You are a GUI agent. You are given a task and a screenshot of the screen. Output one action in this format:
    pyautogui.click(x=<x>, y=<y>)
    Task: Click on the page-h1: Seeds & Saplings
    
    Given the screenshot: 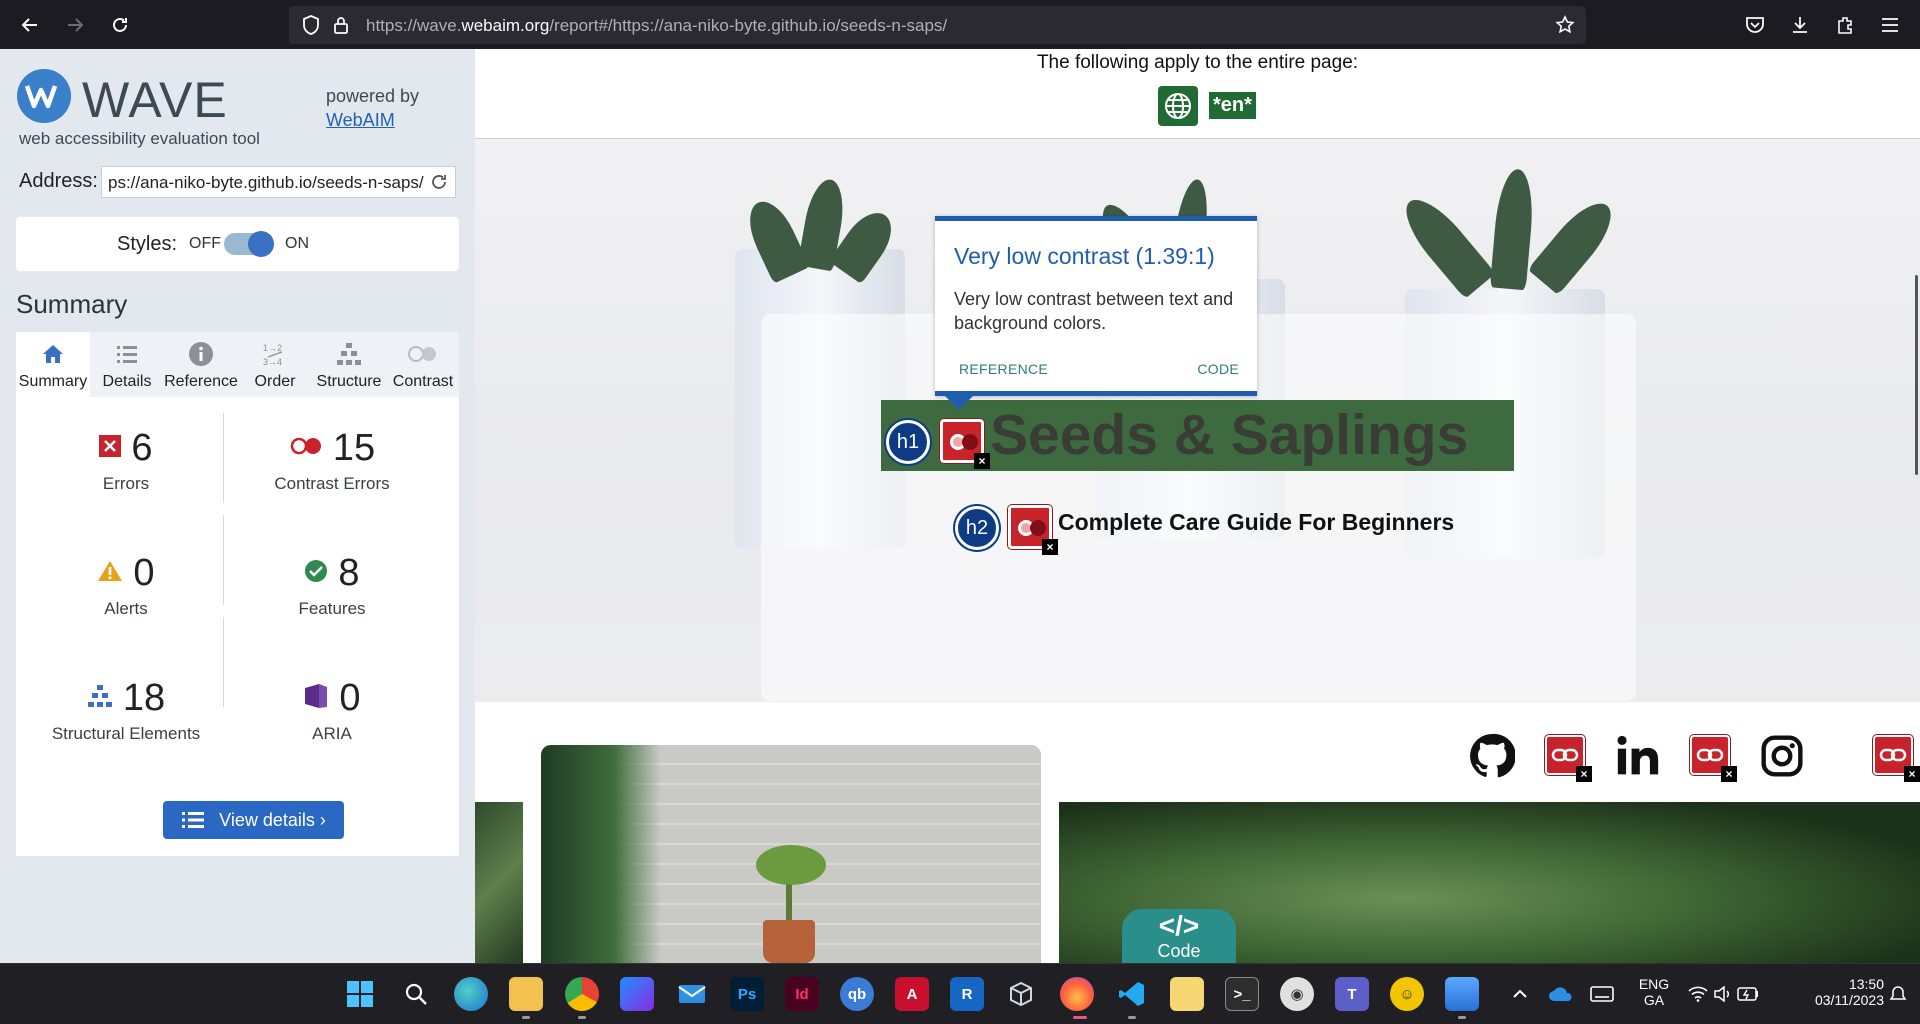 What is the action you would take?
    pyautogui.click(x=1229, y=435)
    